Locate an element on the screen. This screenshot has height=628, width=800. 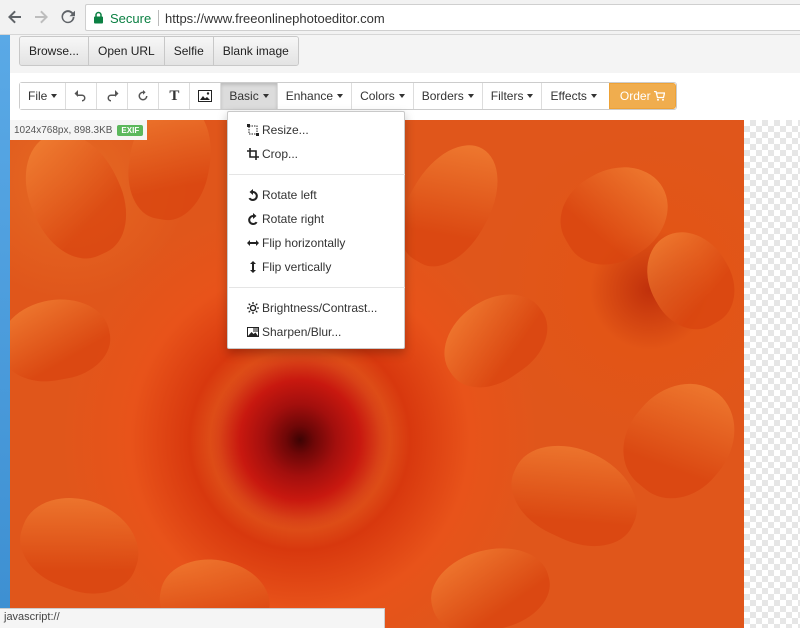
menu-item-rotate-left: Rotate left is located at coordinates (316, 195).